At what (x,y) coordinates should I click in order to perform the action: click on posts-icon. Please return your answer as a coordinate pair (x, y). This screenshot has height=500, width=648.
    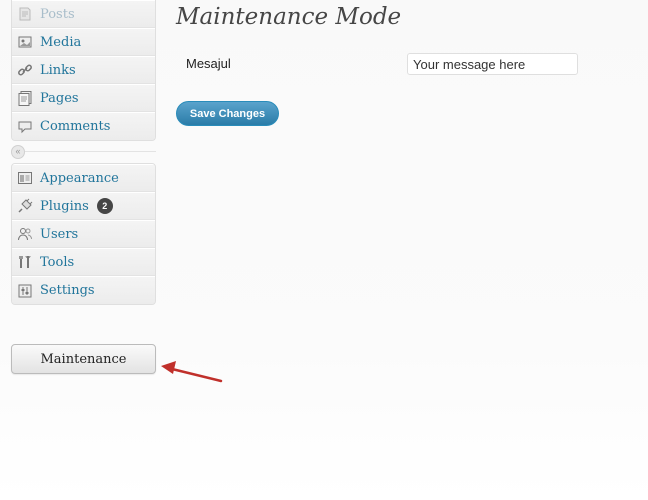
    Looking at the image, I should click on (25, 14).